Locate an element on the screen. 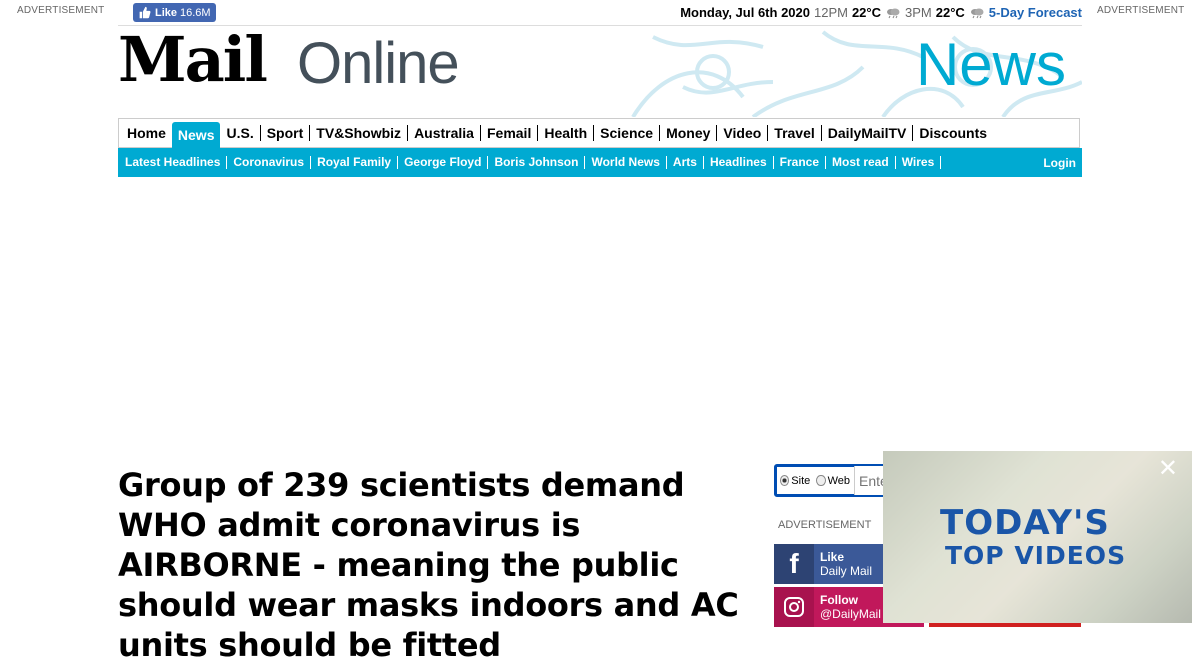 The image size is (1200, 665). facebook-action: Like is located at coordinates (832, 557).